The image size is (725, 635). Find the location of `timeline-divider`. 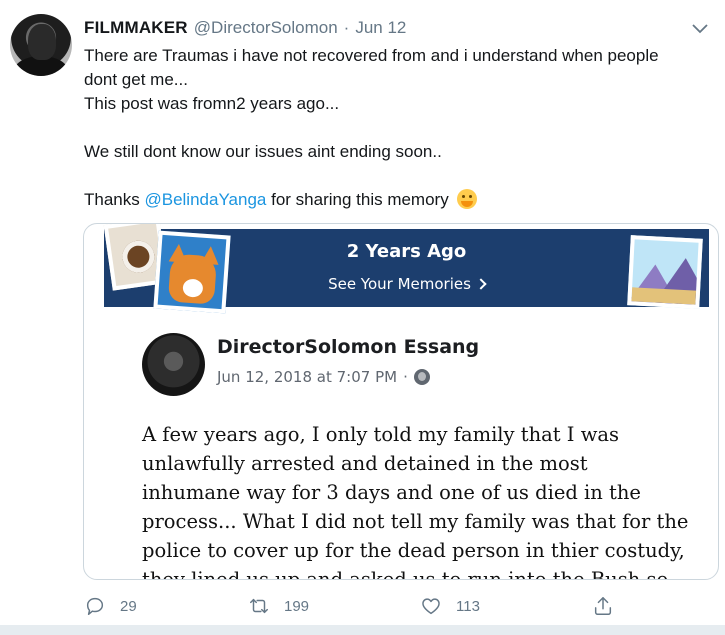

timeline-divider is located at coordinates (362, 630).